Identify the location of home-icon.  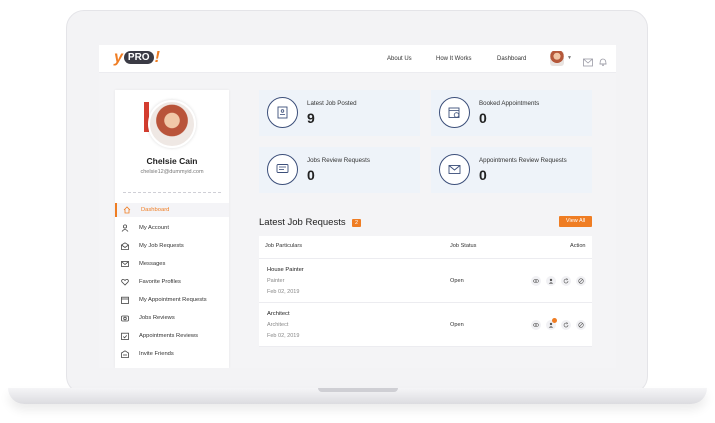
(127, 210).